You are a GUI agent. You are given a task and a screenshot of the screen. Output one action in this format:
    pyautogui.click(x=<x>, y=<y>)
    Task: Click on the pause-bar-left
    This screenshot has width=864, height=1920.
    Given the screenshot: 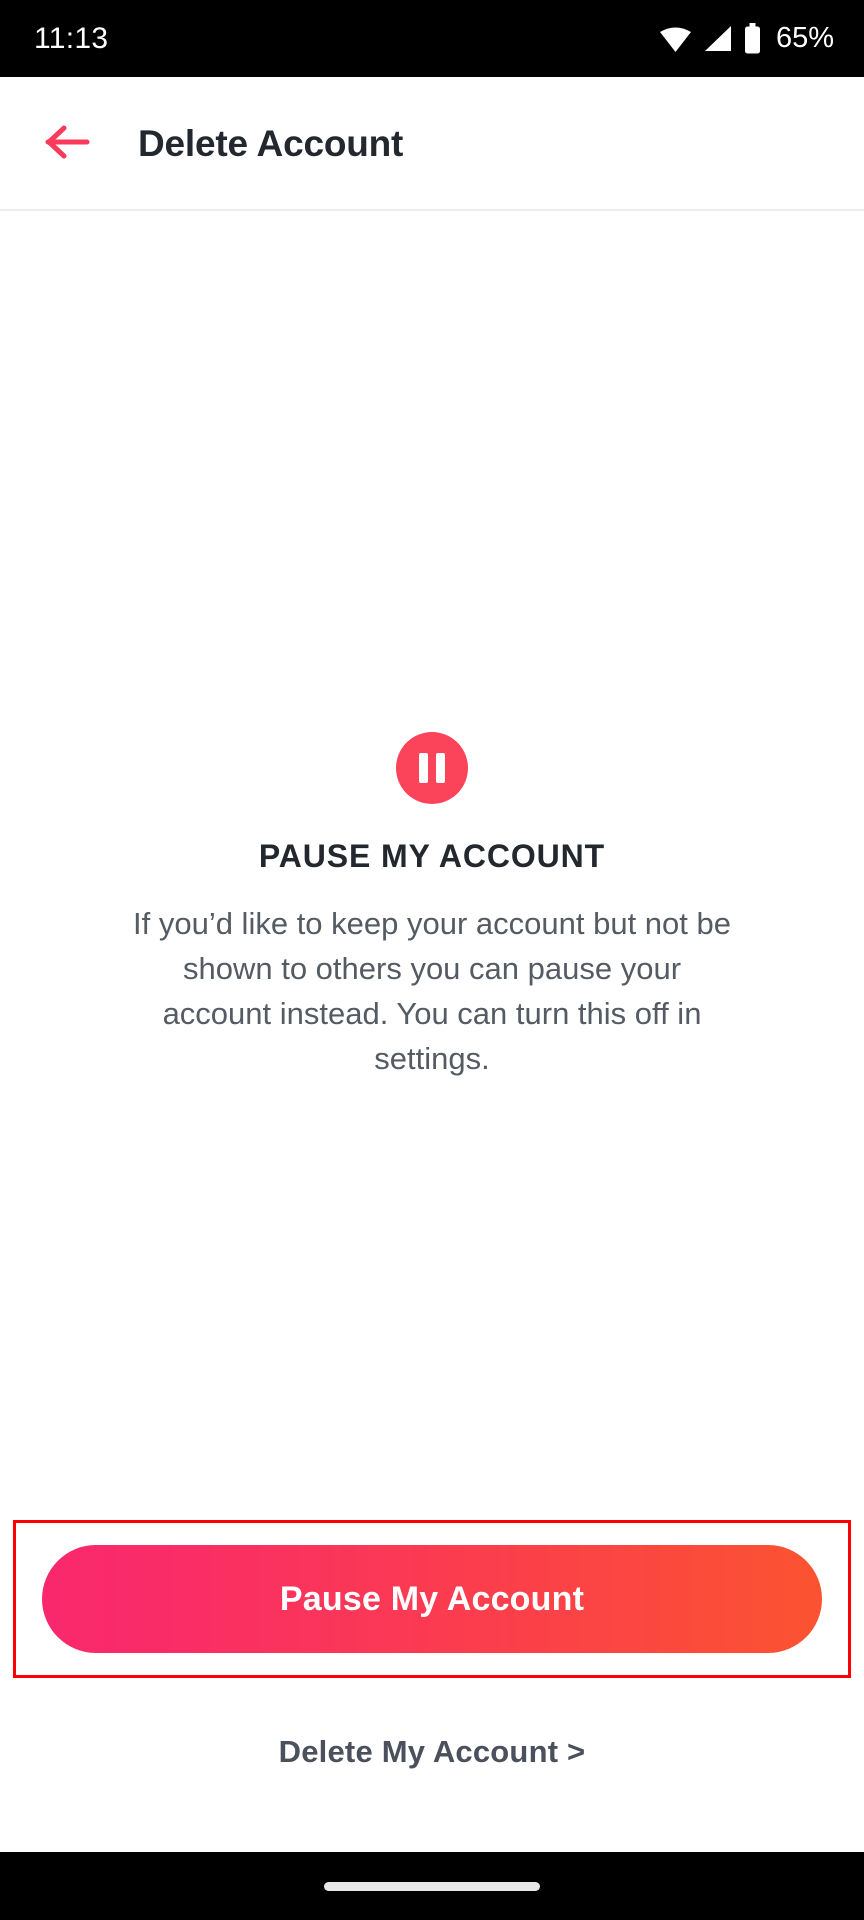 What is the action you would take?
    pyautogui.click(x=423, y=768)
    